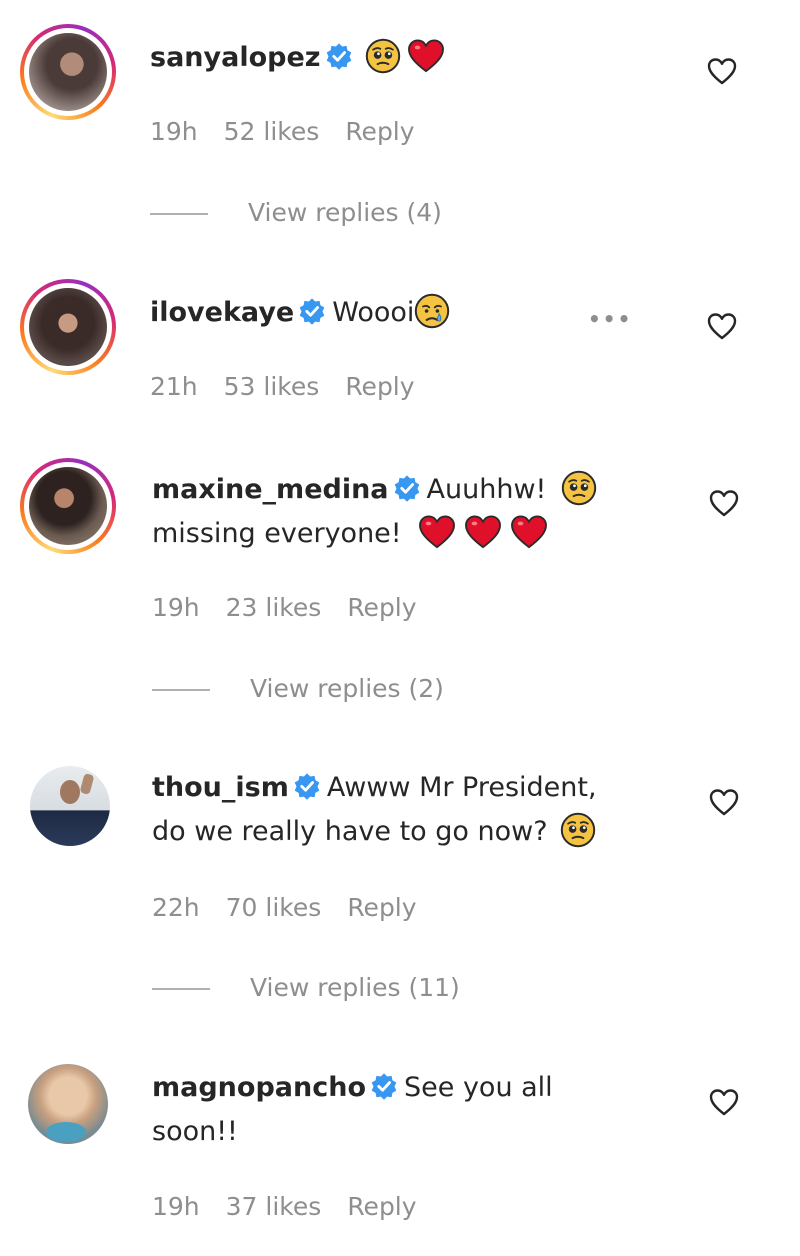  Describe the element at coordinates (176, 907) in the screenshot. I see `comment-time: 22h` at that location.